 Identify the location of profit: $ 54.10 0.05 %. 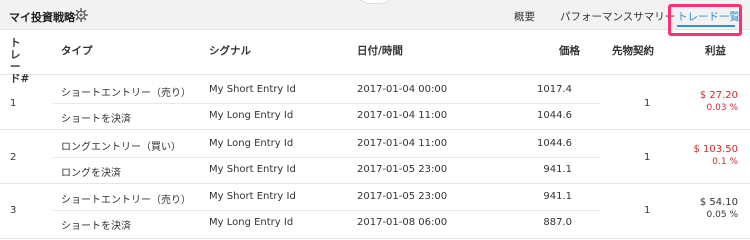
(719, 209).